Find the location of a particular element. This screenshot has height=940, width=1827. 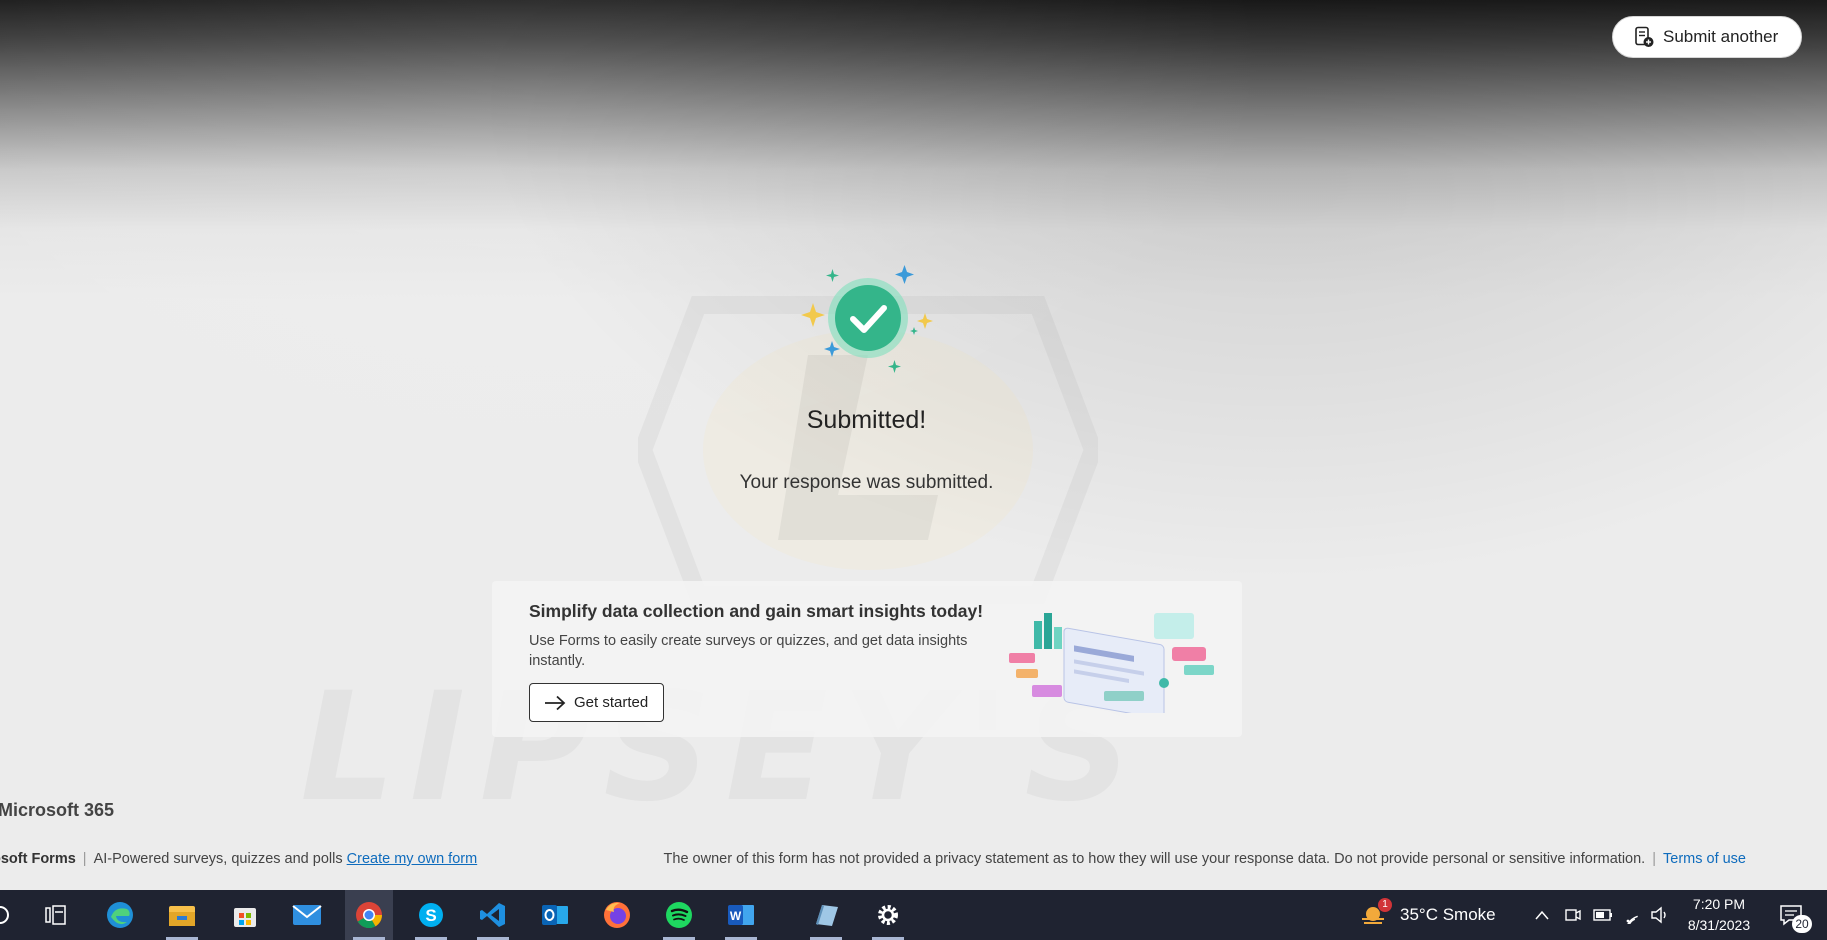

file-explorer-icon is located at coordinates (182, 915).